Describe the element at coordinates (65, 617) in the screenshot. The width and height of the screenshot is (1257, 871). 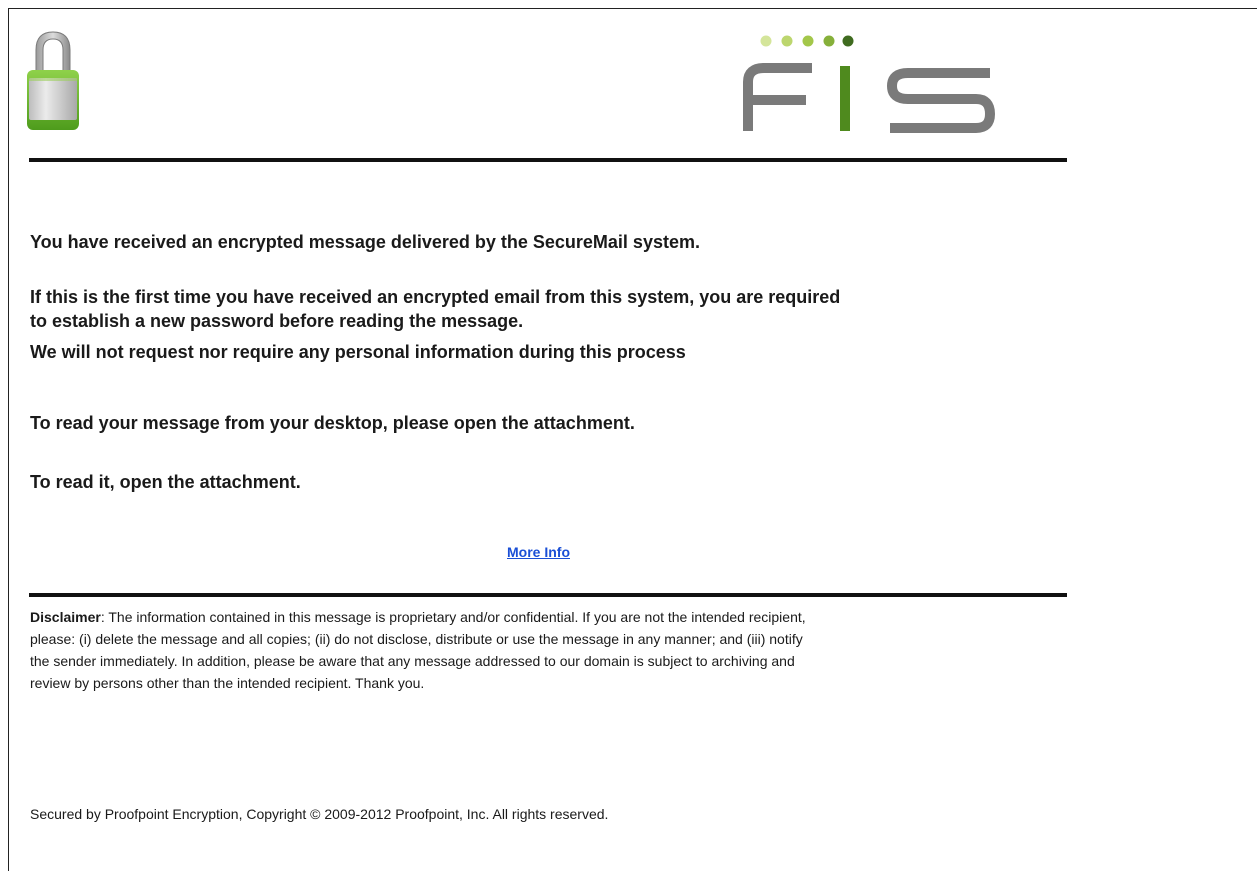
I see `disclaimer-label: Disclaimer` at that location.